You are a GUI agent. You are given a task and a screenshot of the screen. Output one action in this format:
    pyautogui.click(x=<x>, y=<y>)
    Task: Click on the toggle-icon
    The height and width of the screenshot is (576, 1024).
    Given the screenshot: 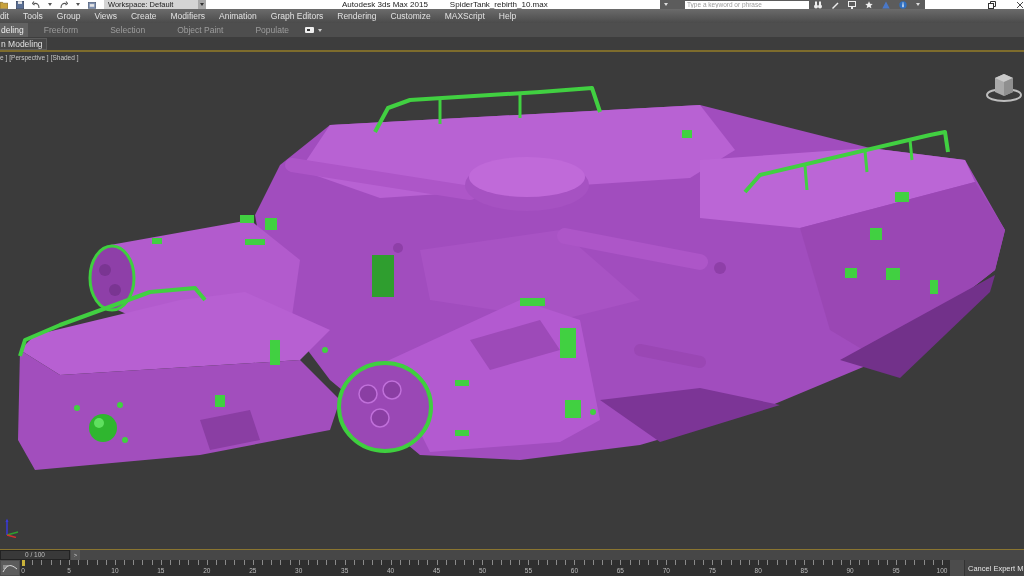 What is the action you would take?
    pyautogui.click(x=309, y=30)
    